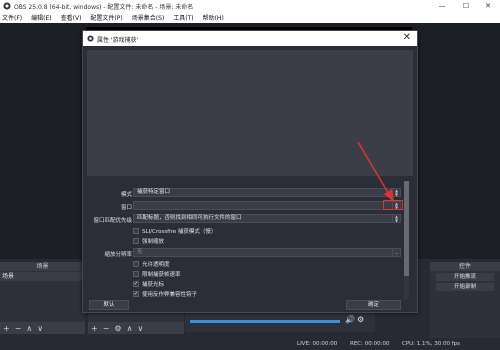  Describe the element at coordinates (189, 218) in the screenshot. I see `window-priority-value: 匹配标题，否则找到相同可执行文件的窗口` at that location.